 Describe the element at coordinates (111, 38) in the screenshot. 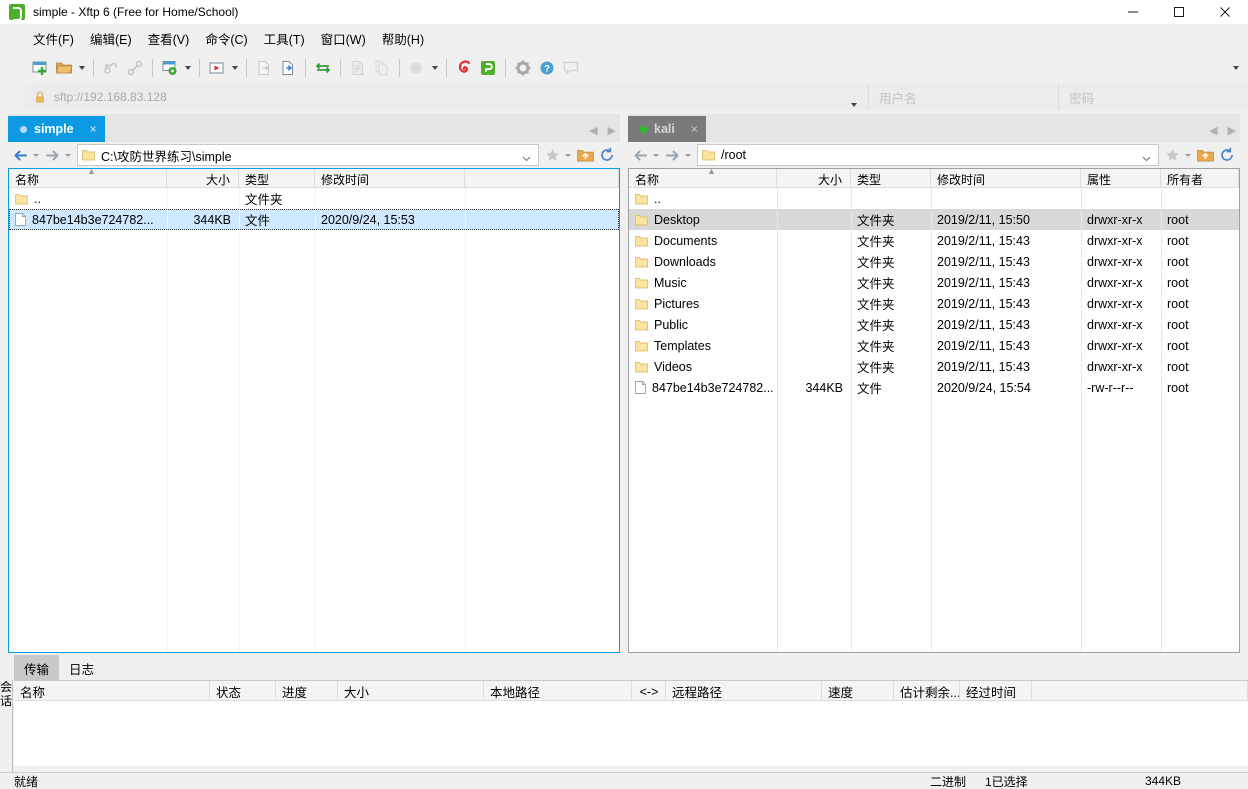

I see `menu-edit: 编辑(E)` at that location.